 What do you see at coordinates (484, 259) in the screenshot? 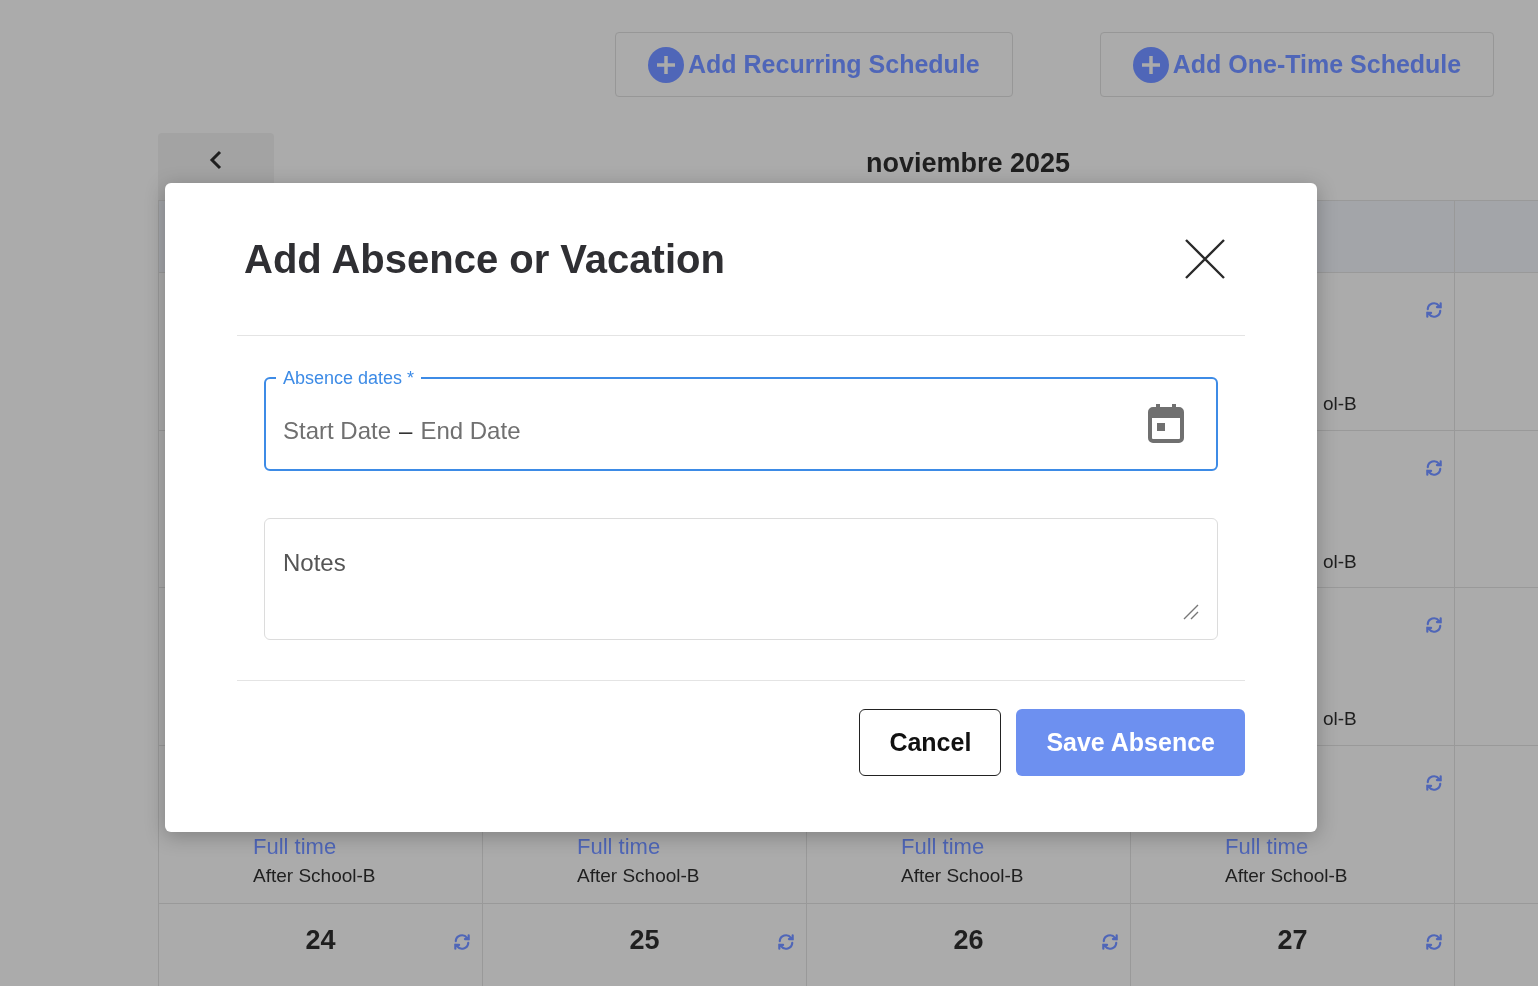
I see `dialog-title: Add Absence or Vacation` at bounding box center [484, 259].